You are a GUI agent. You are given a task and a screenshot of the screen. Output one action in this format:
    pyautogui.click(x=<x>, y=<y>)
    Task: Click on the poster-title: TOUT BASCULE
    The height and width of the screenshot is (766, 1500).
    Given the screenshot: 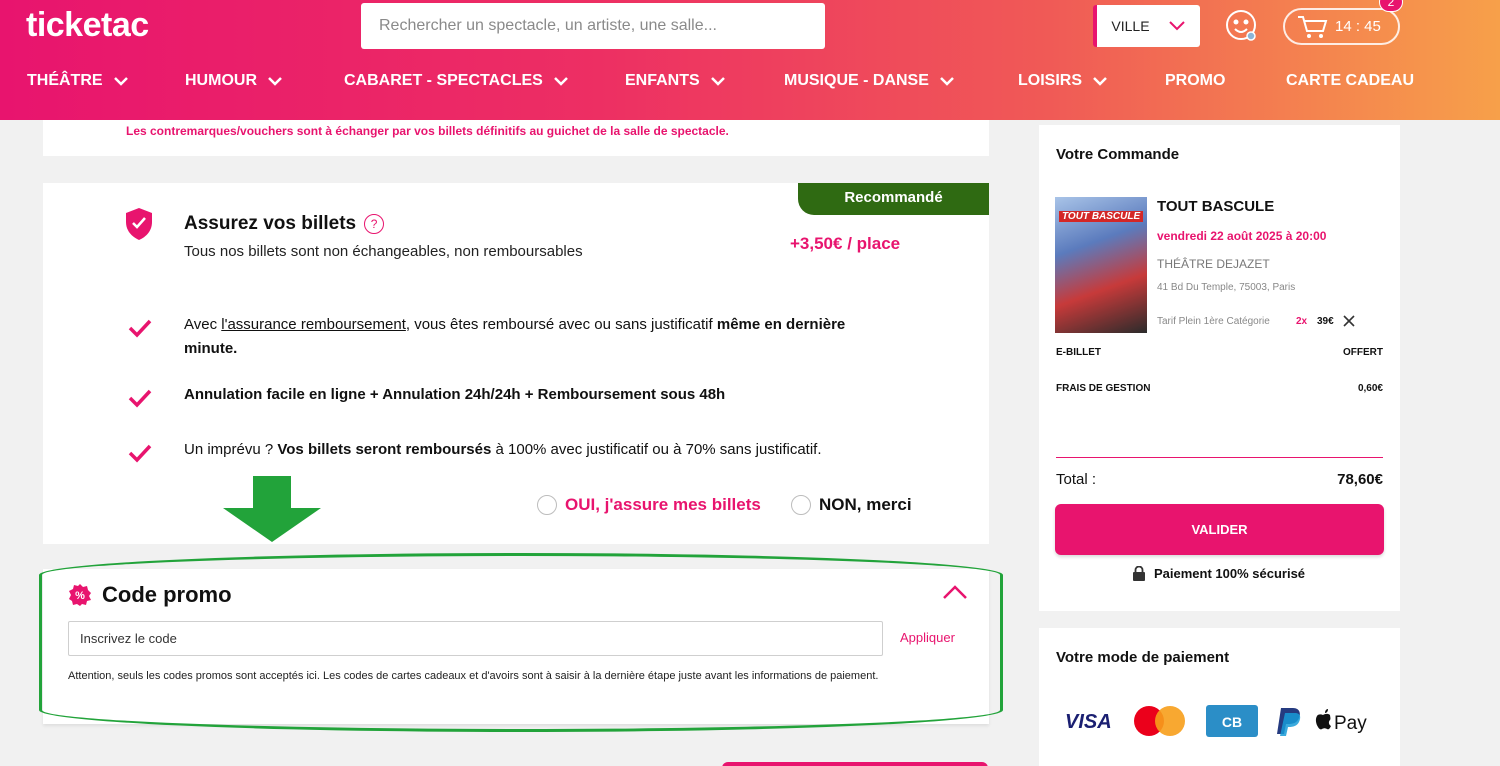 What is the action you would take?
    pyautogui.click(x=1101, y=216)
    